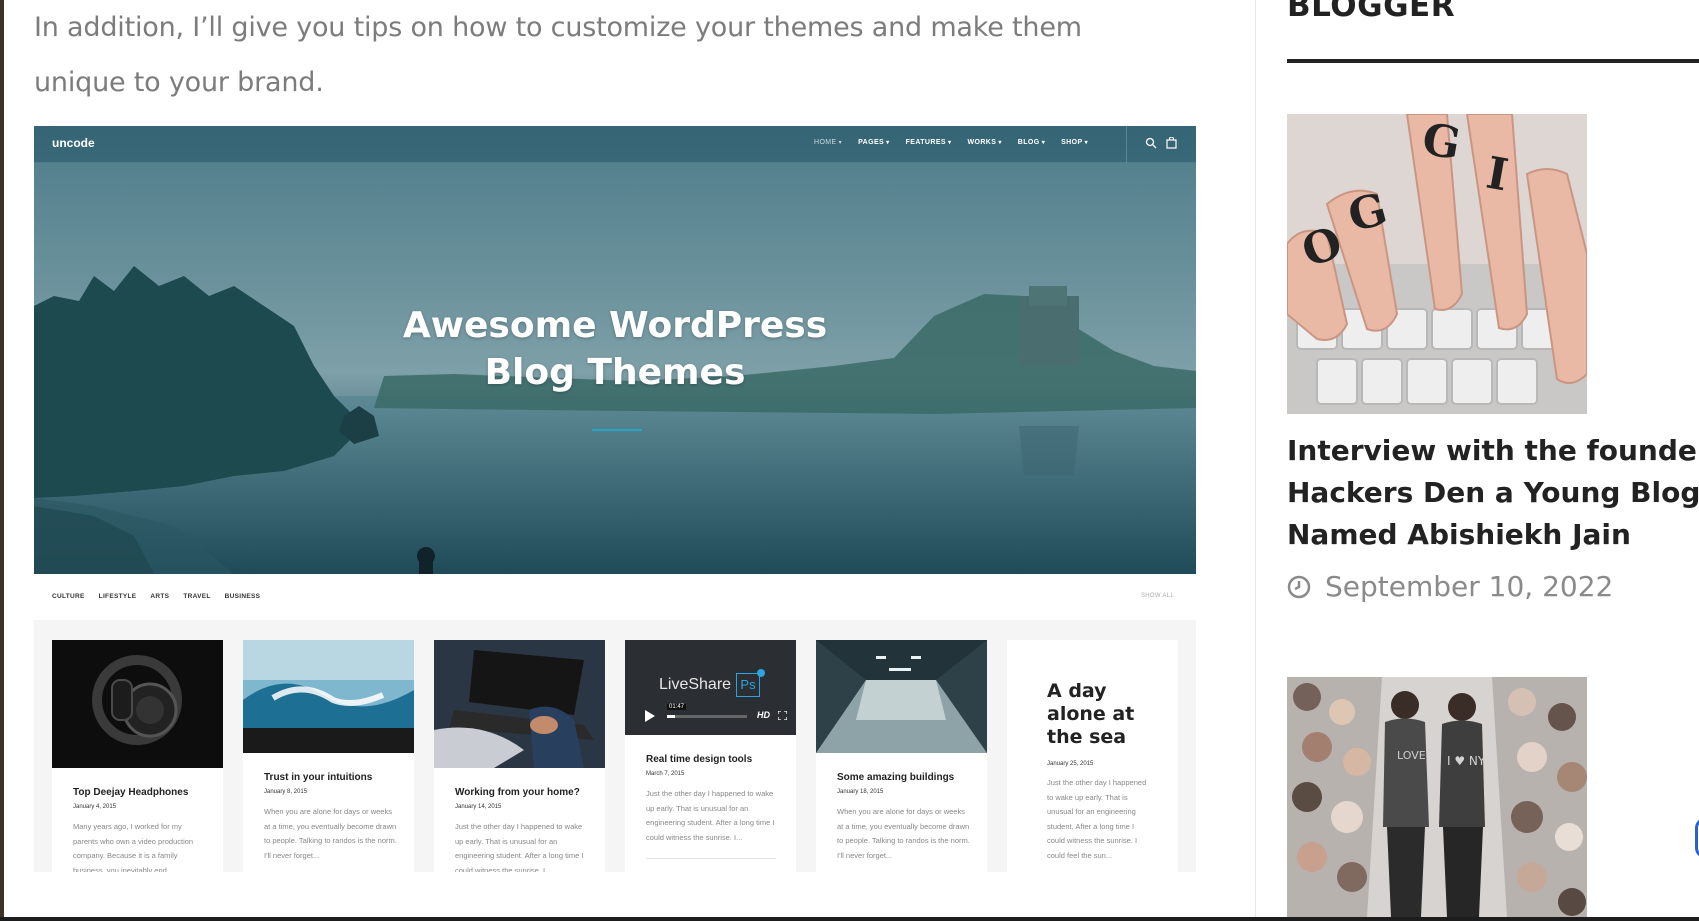 This screenshot has width=1699, height=921. I want to click on nav-separator, so click(1126, 144).